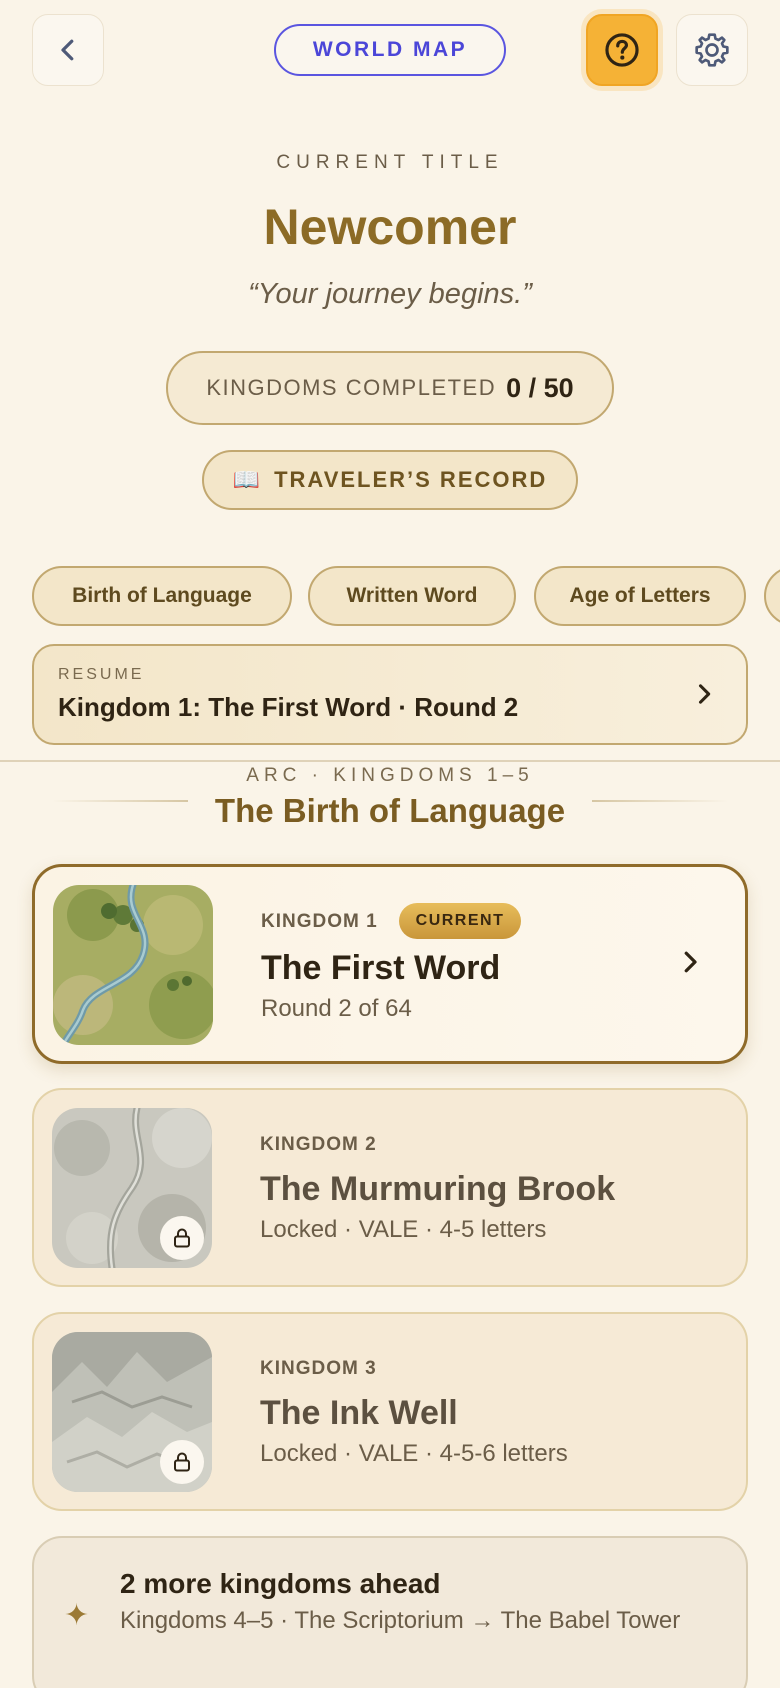  Describe the element at coordinates (403, 1229) in the screenshot. I see `kingdom-subtitle: Locked · VALE · 4-5 letters` at that location.